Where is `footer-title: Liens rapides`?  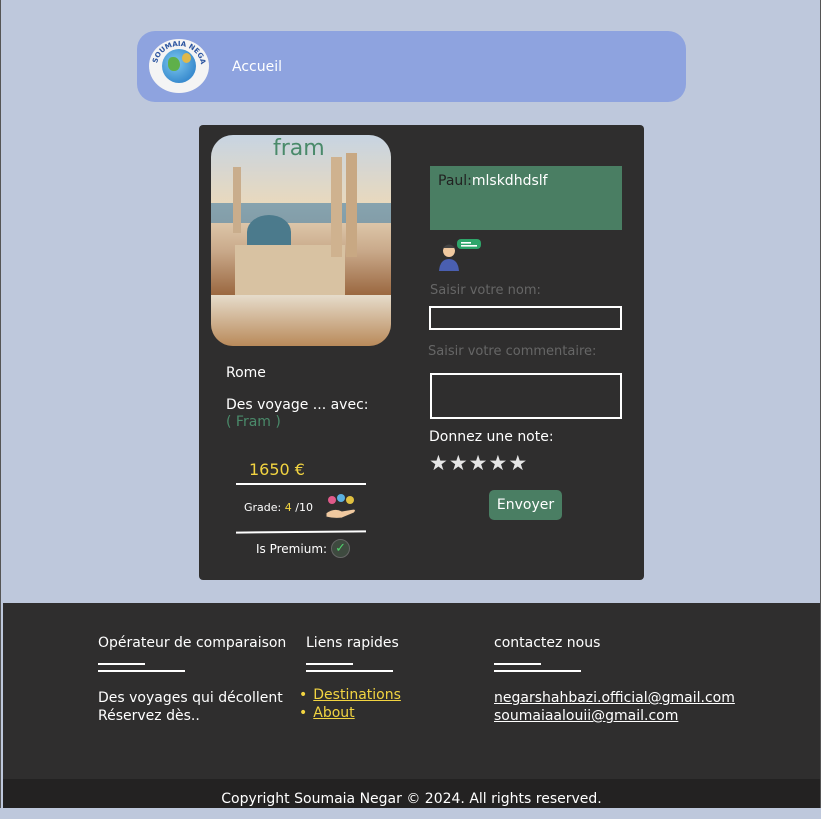
footer-title: Liens rapides is located at coordinates (352, 643).